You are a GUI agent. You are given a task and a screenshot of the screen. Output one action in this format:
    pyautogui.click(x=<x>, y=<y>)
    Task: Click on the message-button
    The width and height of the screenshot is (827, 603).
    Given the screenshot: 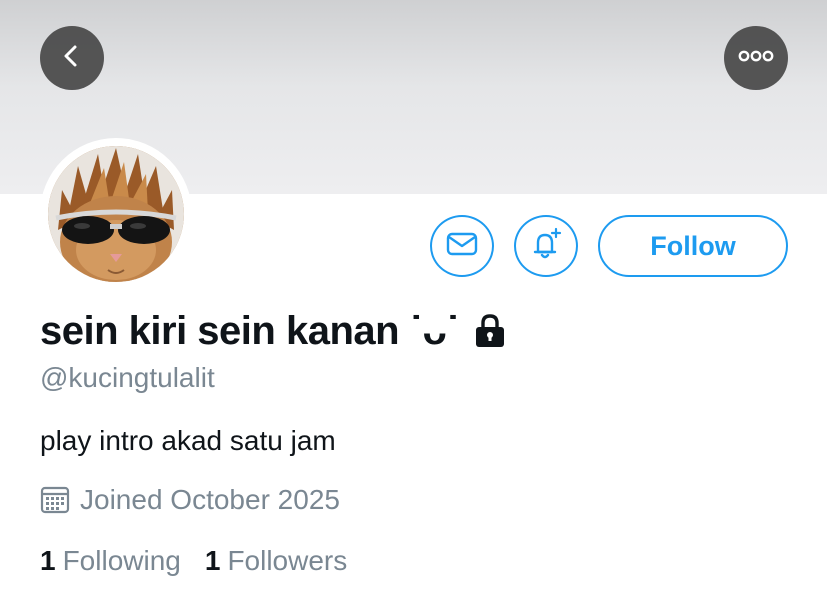 What is the action you would take?
    pyautogui.click(x=462, y=246)
    